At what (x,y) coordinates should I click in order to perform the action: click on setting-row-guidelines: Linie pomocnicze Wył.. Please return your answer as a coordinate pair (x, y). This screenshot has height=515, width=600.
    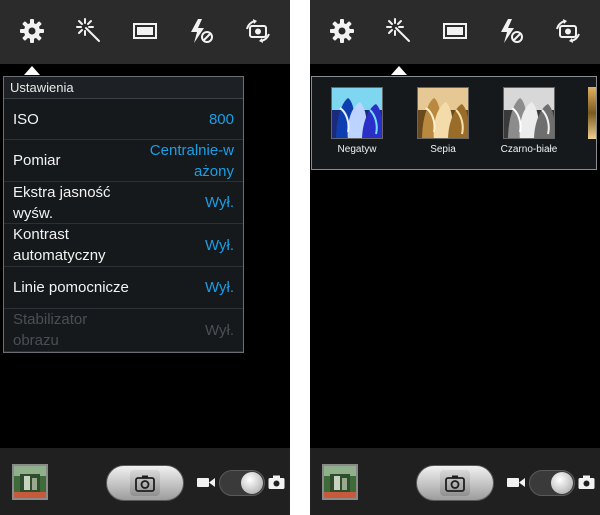
    Looking at the image, I should click on (123, 288).